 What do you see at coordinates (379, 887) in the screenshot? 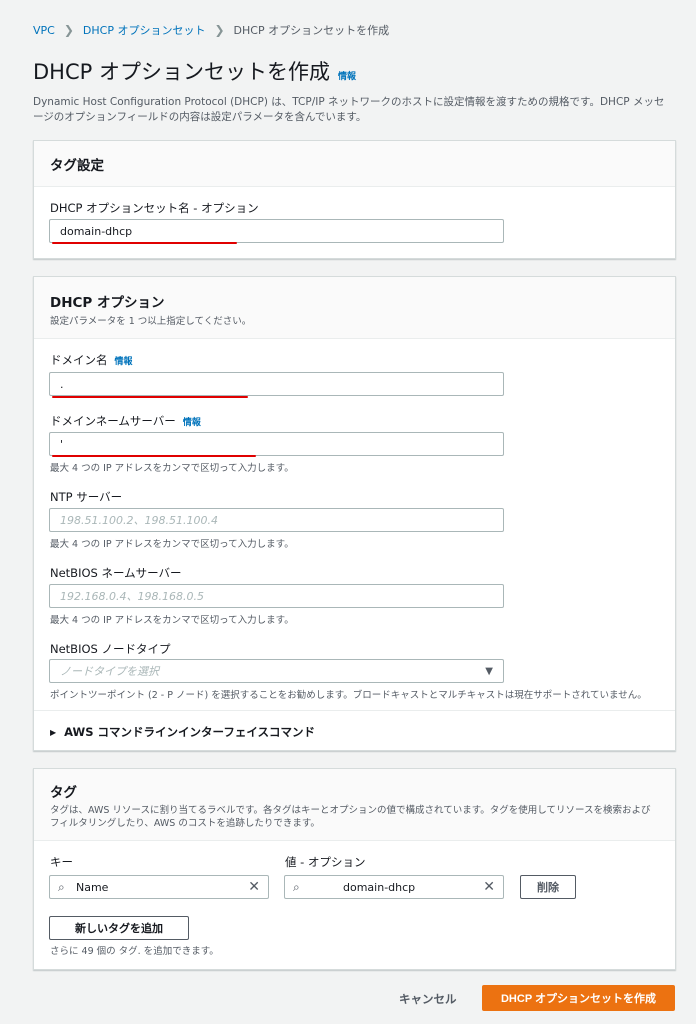
I see `tag-value-value: domain-dhcp` at bounding box center [379, 887].